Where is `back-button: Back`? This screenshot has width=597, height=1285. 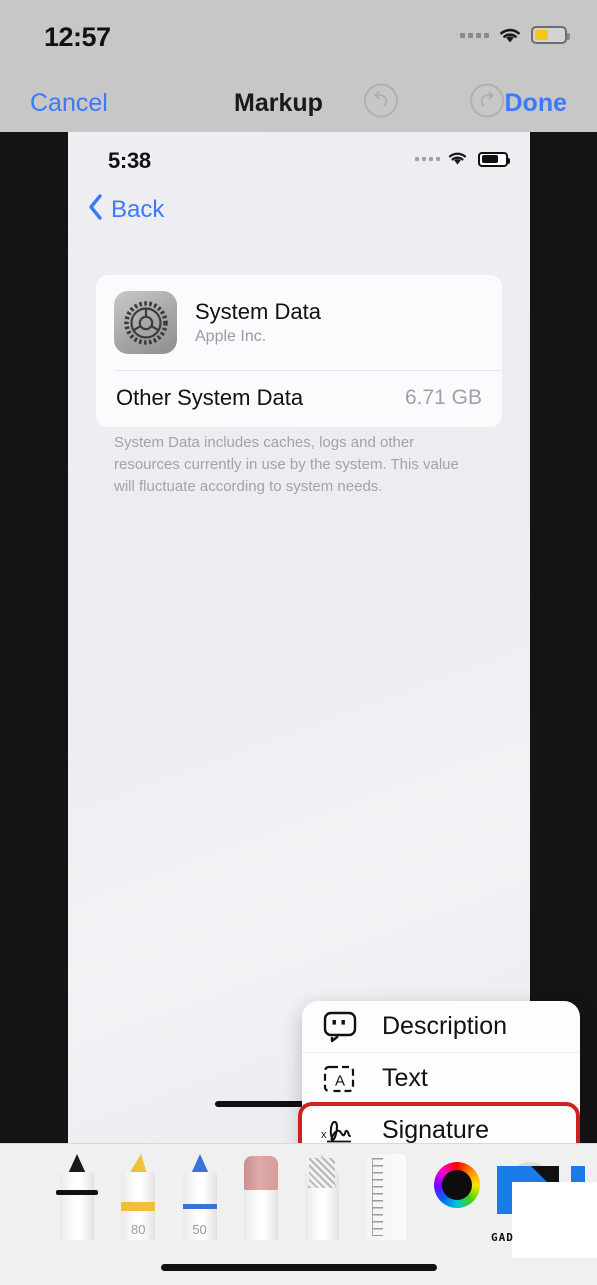
back-button: Back is located at coordinates (126, 209).